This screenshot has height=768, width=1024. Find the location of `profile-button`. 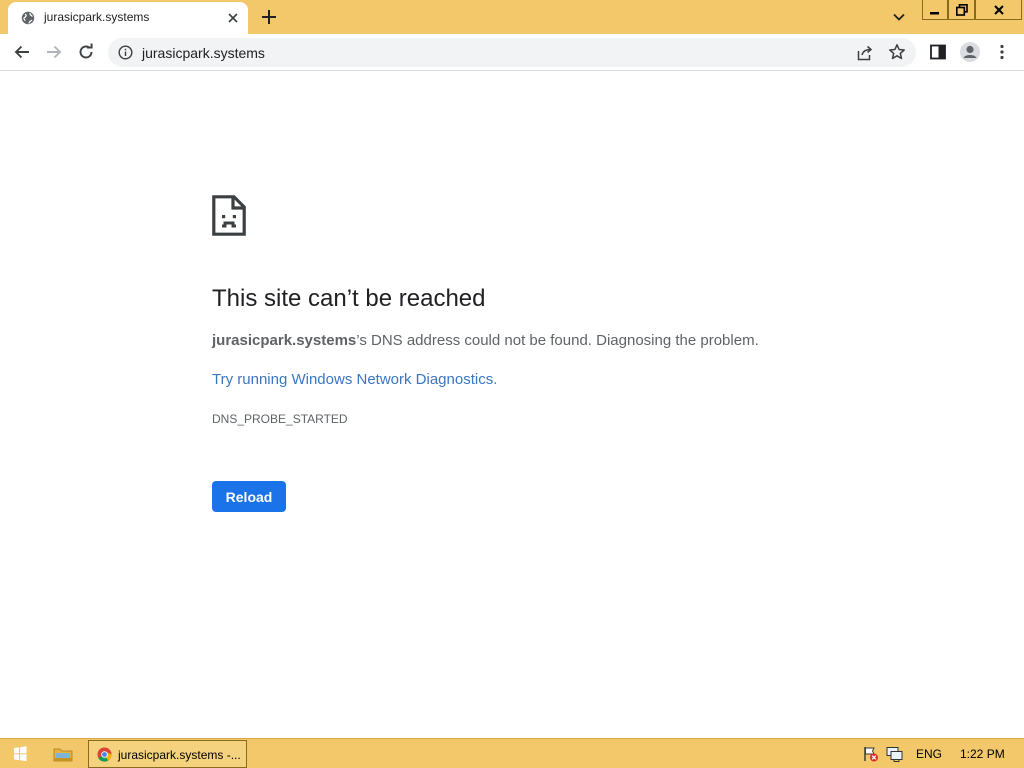

profile-button is located at coordinates (970, 52).